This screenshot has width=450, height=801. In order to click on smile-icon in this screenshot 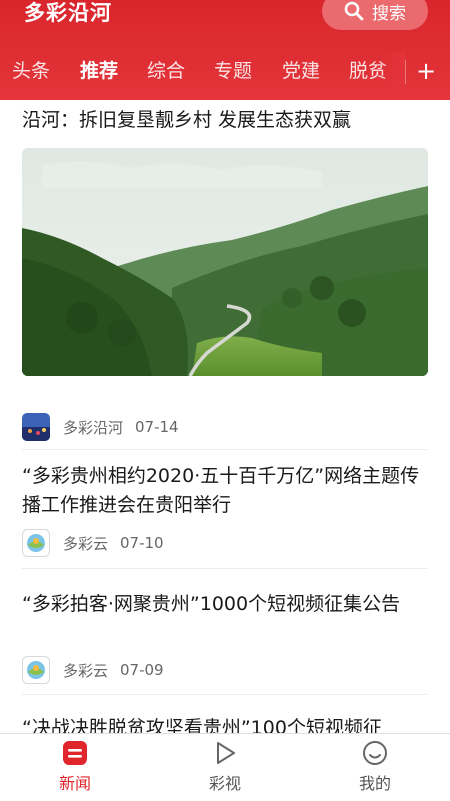, I will do `click(375, 753)`.